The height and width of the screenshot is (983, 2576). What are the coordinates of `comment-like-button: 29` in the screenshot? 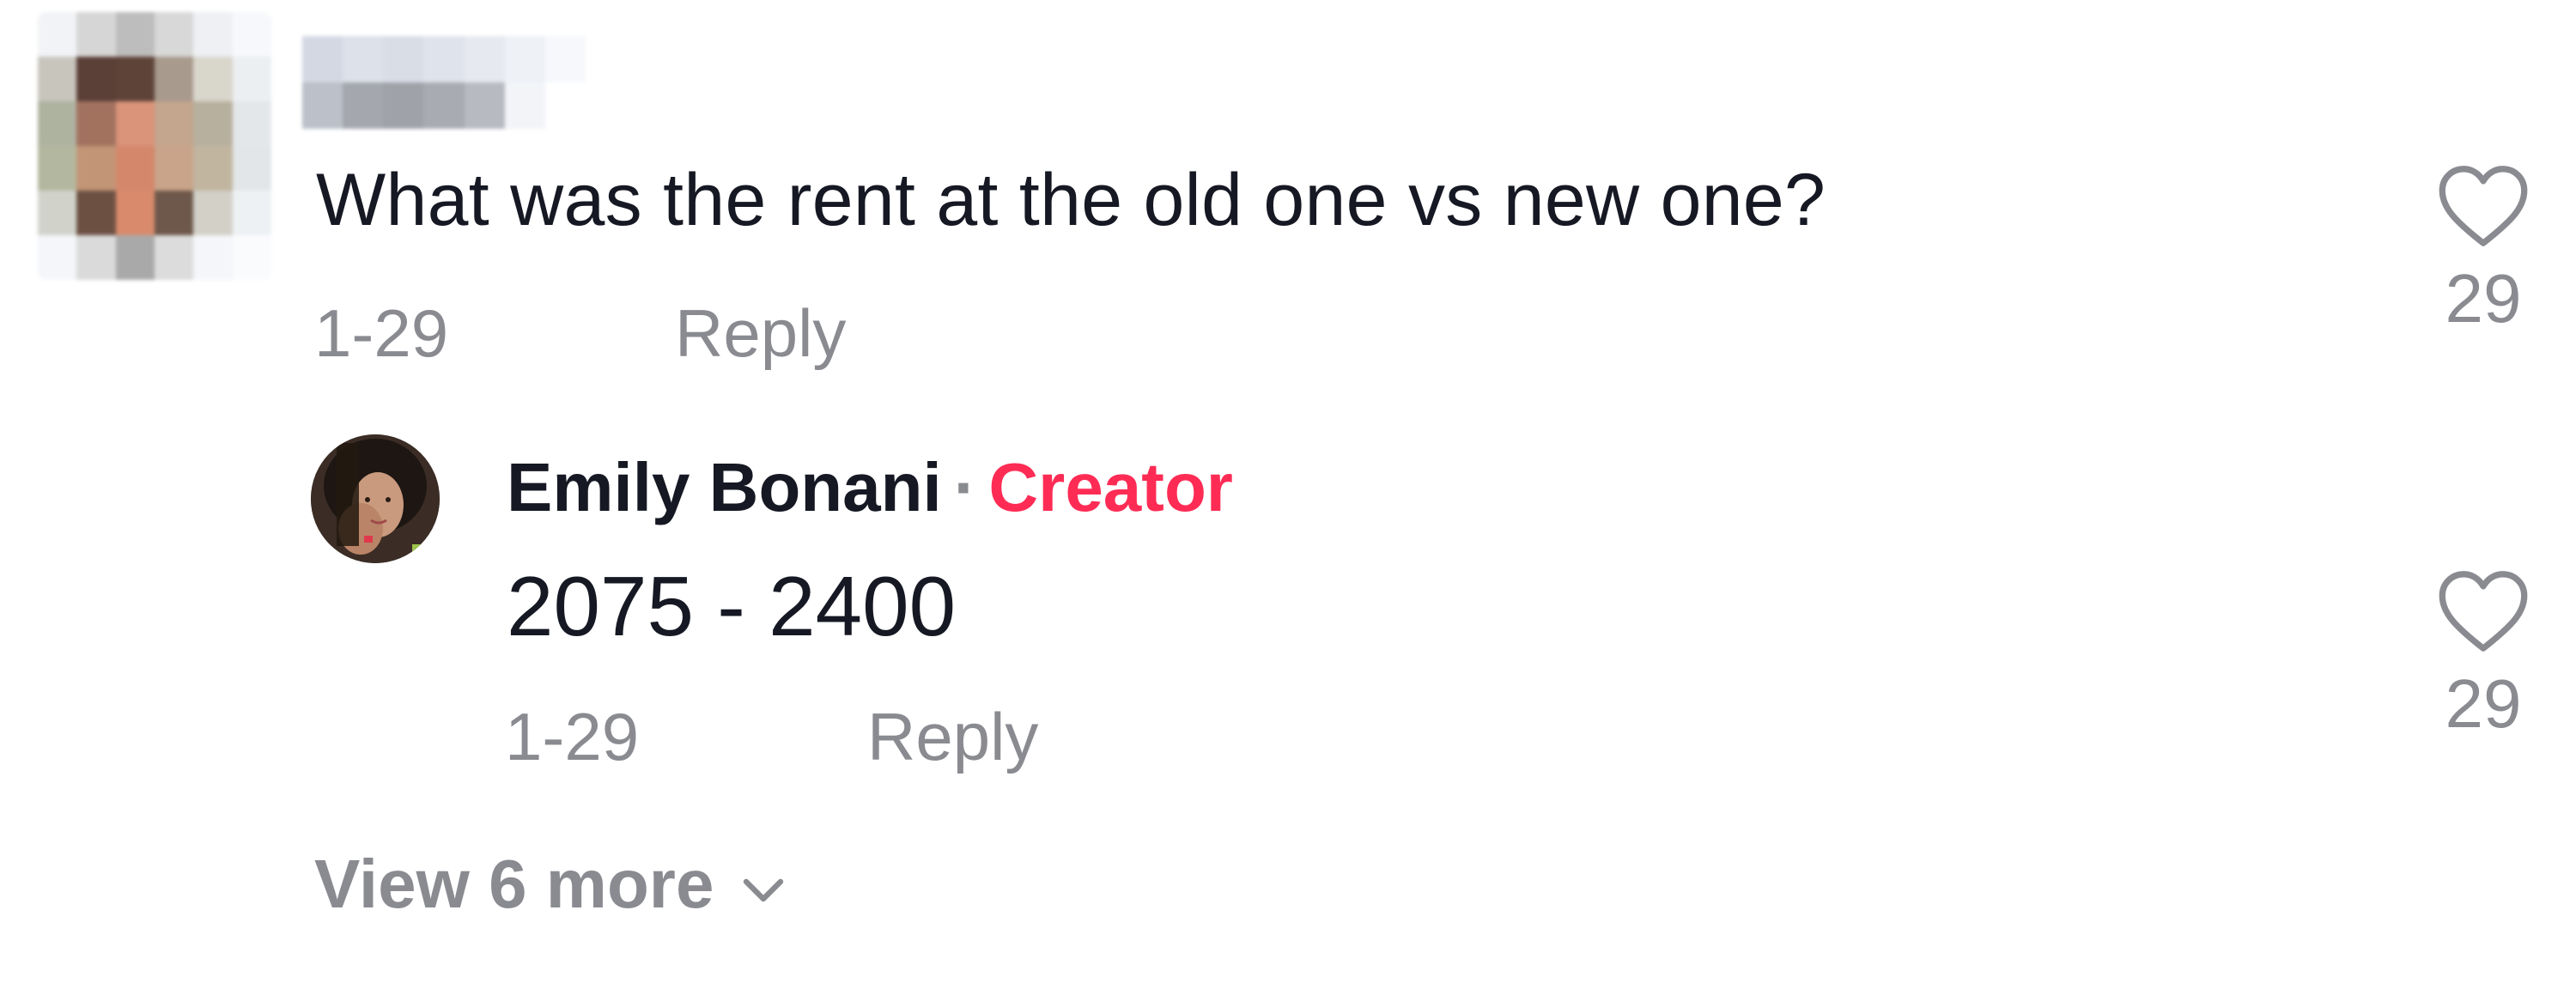 It's located at (2483, 252).